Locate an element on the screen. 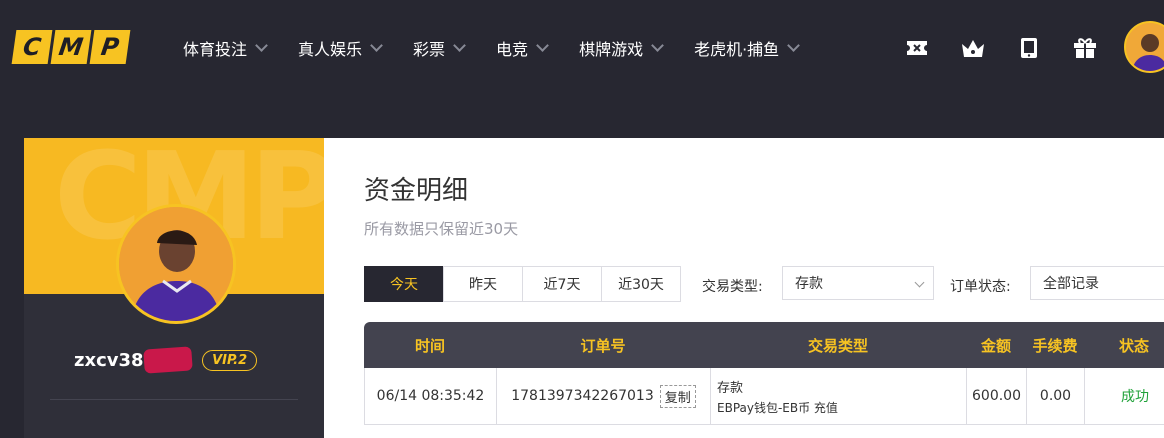 Image resolution: width=1164 pixels, height=438 pixels. type-detail: EBPay钱包-EB币 充值 is located at coordinates (777, 407).